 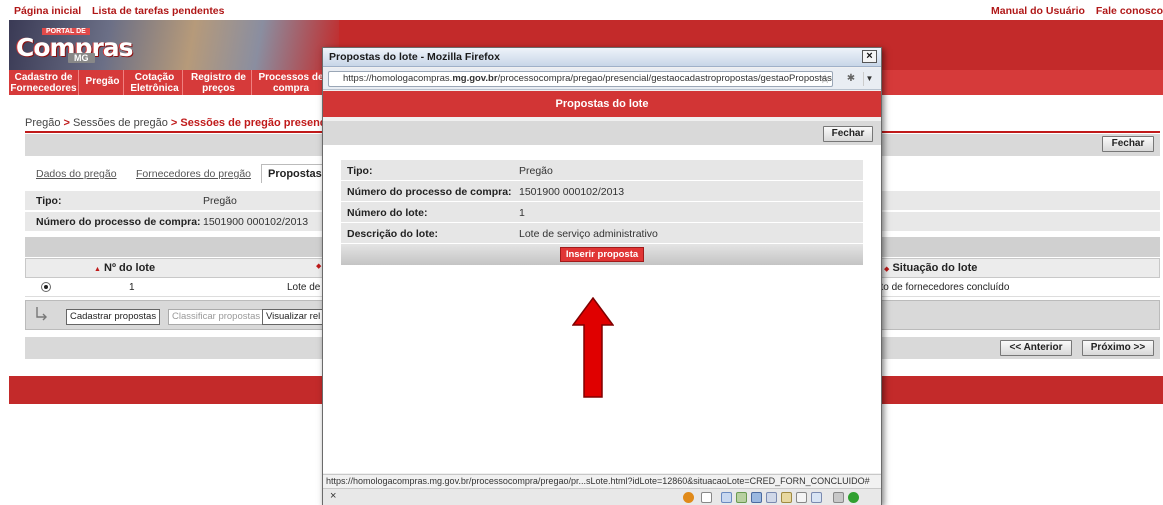 What do you see at coordinates (1129, 11) in the screenshot?
I see `contact-link: Fale conosco` at bounding box center [1129, 11].